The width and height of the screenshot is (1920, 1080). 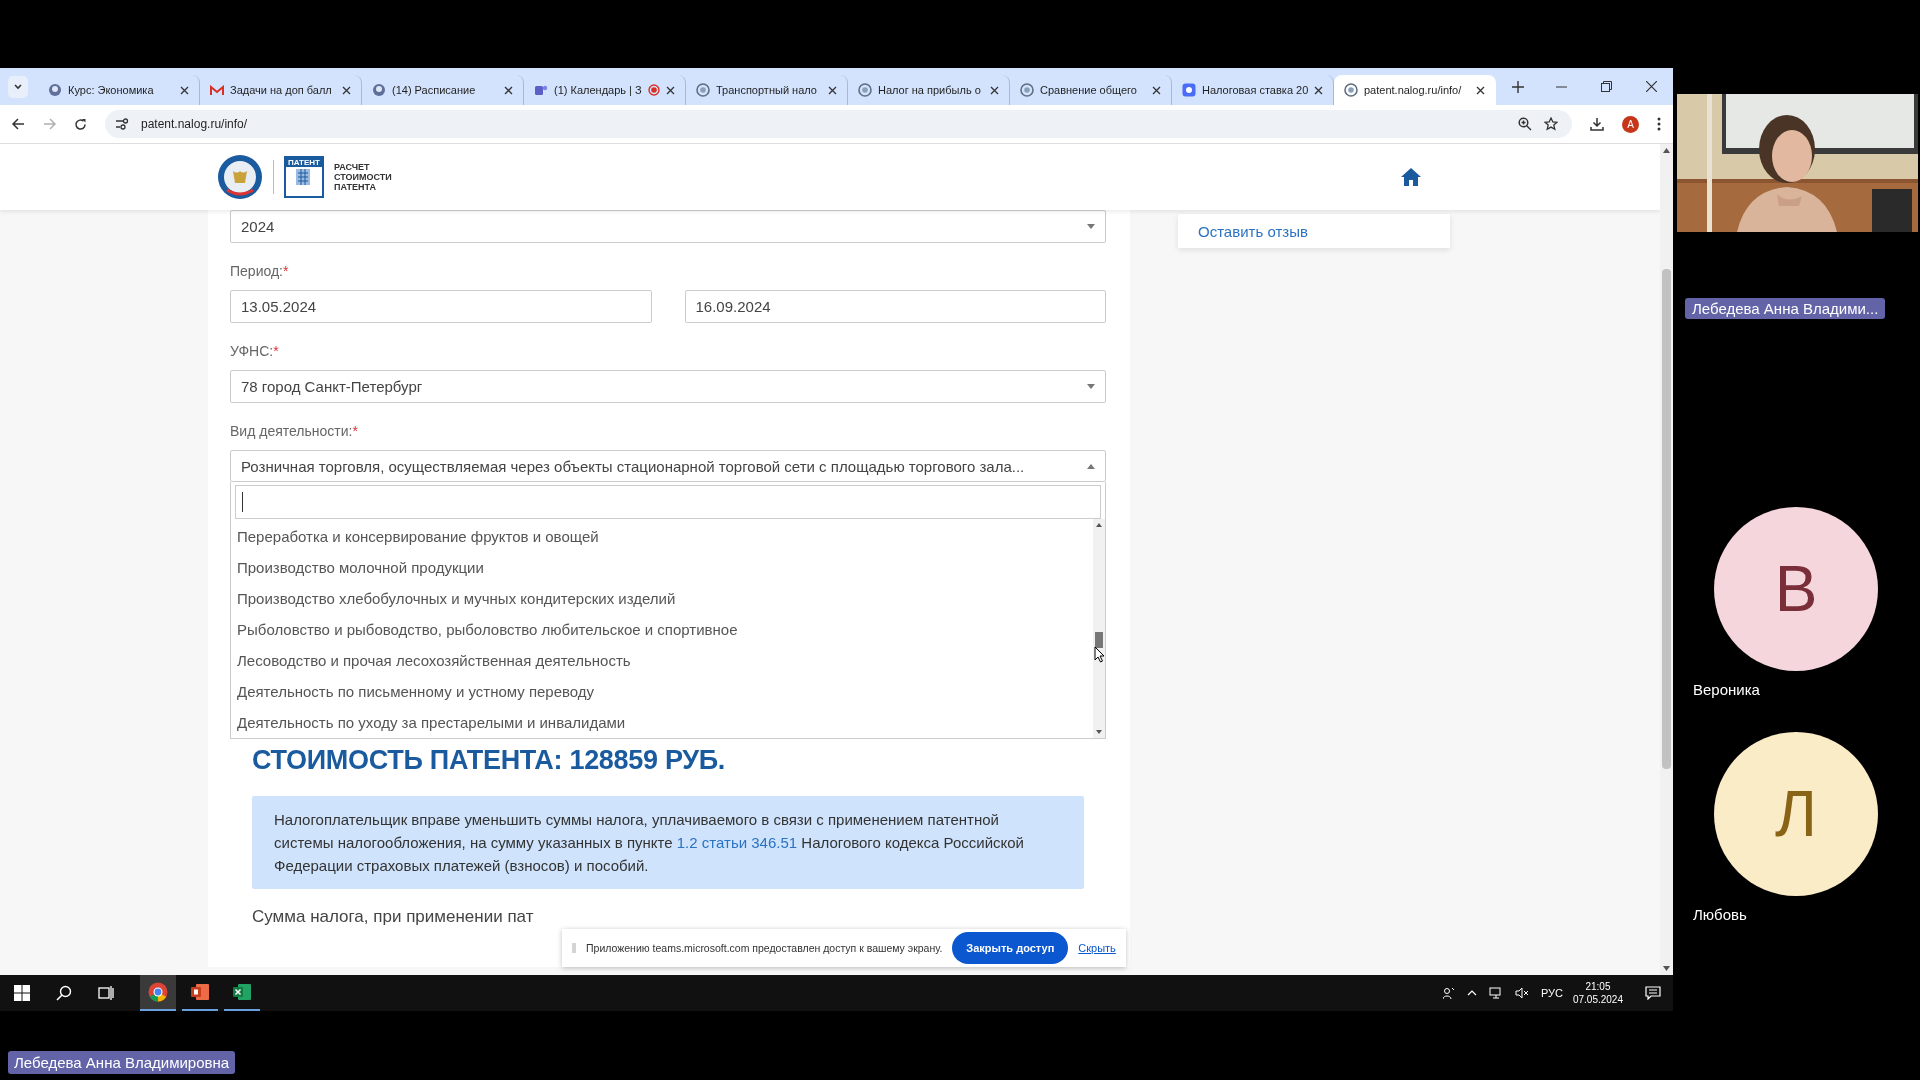 What do you see at coordinates (18, 124) in the screenshot?
I see `back-icon` at bounding box center [18, 124].